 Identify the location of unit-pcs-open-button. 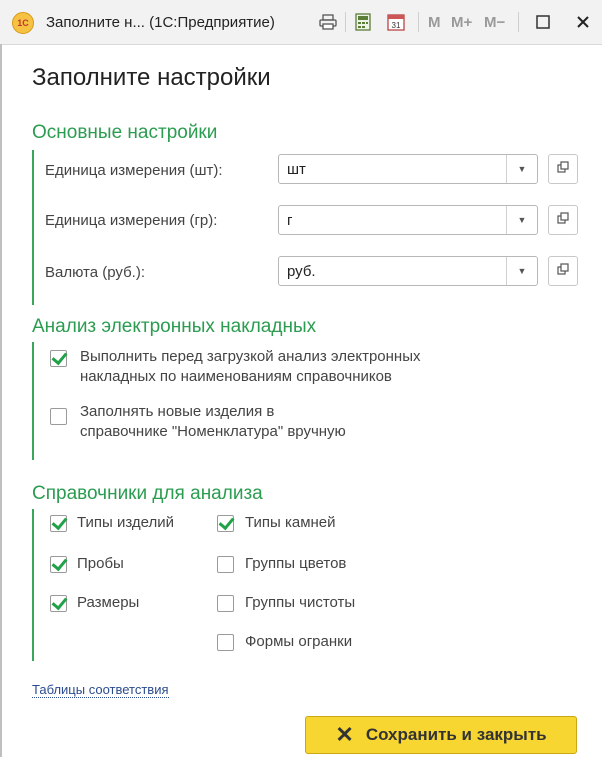
(563, 169).